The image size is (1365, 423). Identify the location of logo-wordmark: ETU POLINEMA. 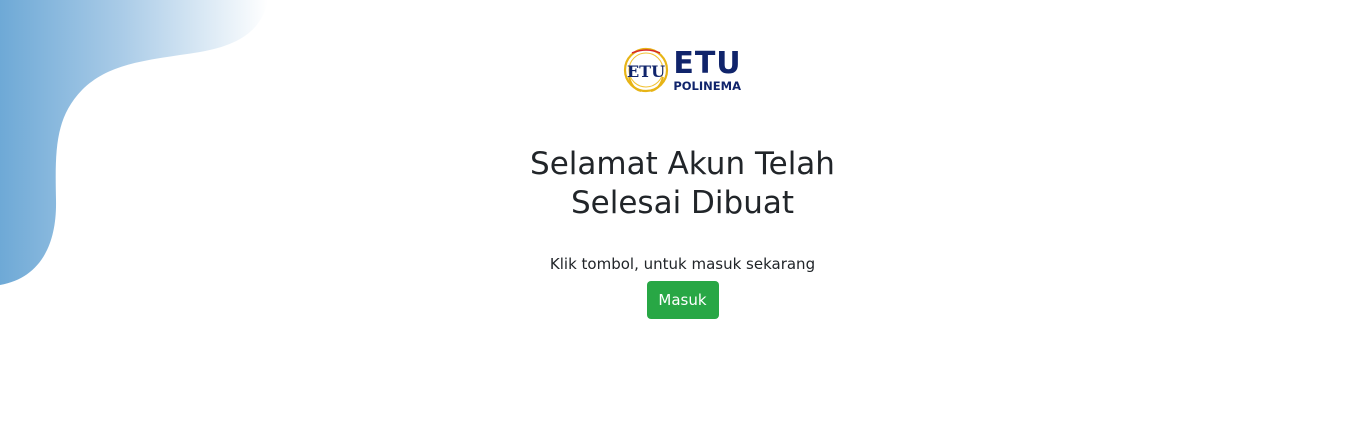
(707, 69).